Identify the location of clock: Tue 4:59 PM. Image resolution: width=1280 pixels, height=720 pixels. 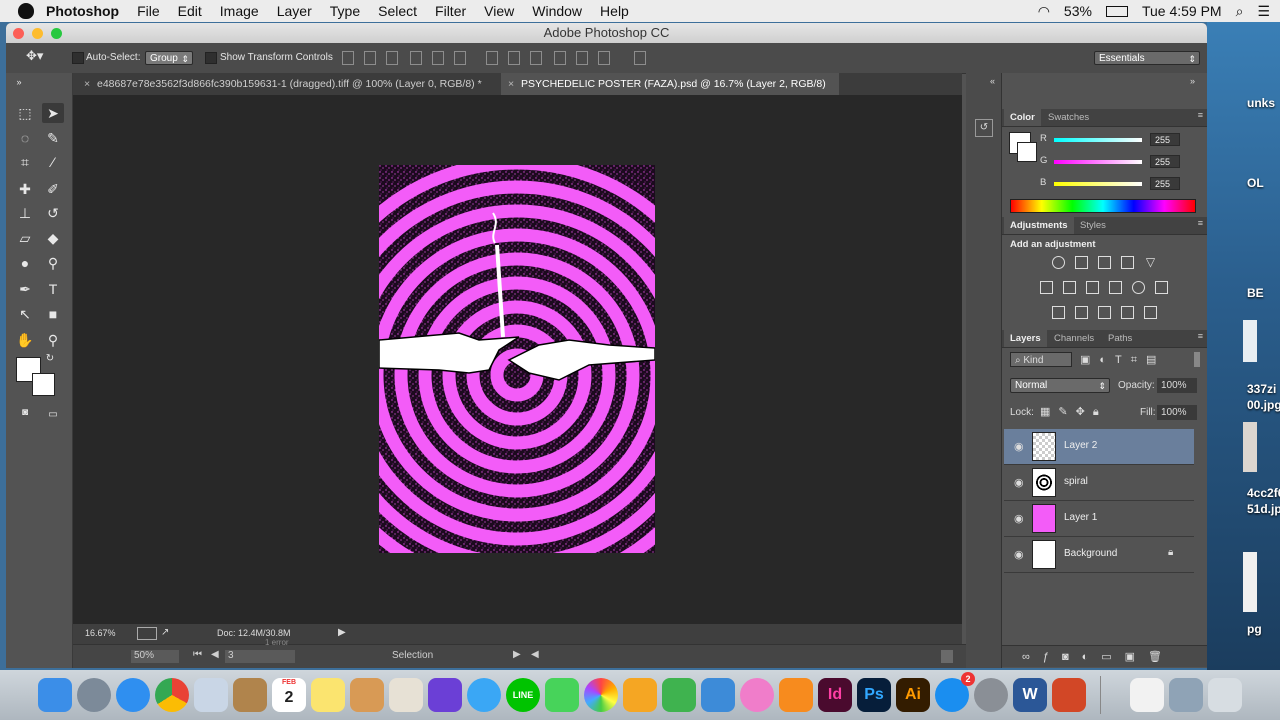
(1182, 11).